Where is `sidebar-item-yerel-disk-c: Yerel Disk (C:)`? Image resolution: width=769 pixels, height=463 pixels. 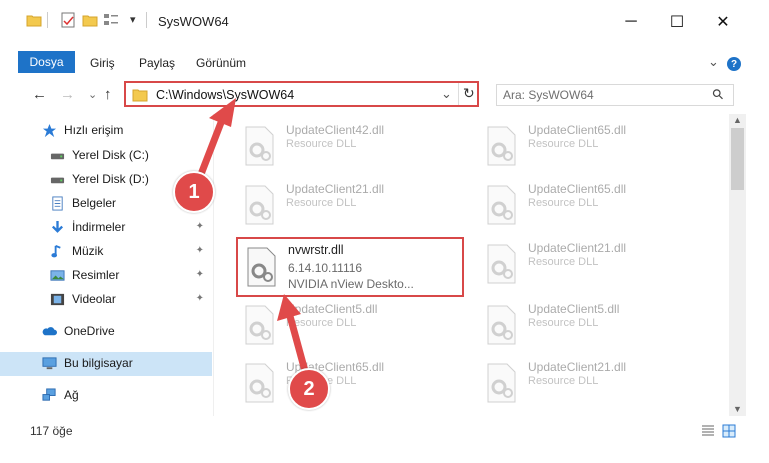
sidebar-item-yerel-disk-c: Yerel Disk (C:) is located at coordinates (106, 156).